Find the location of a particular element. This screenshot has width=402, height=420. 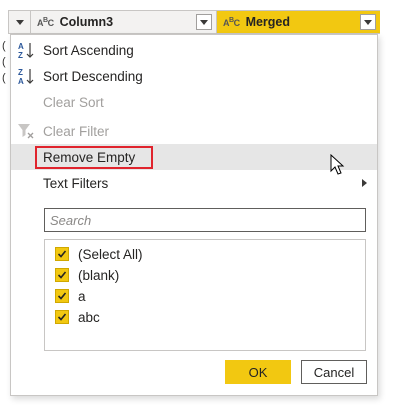

merged-filter-button is located at coordinates (368, 22).